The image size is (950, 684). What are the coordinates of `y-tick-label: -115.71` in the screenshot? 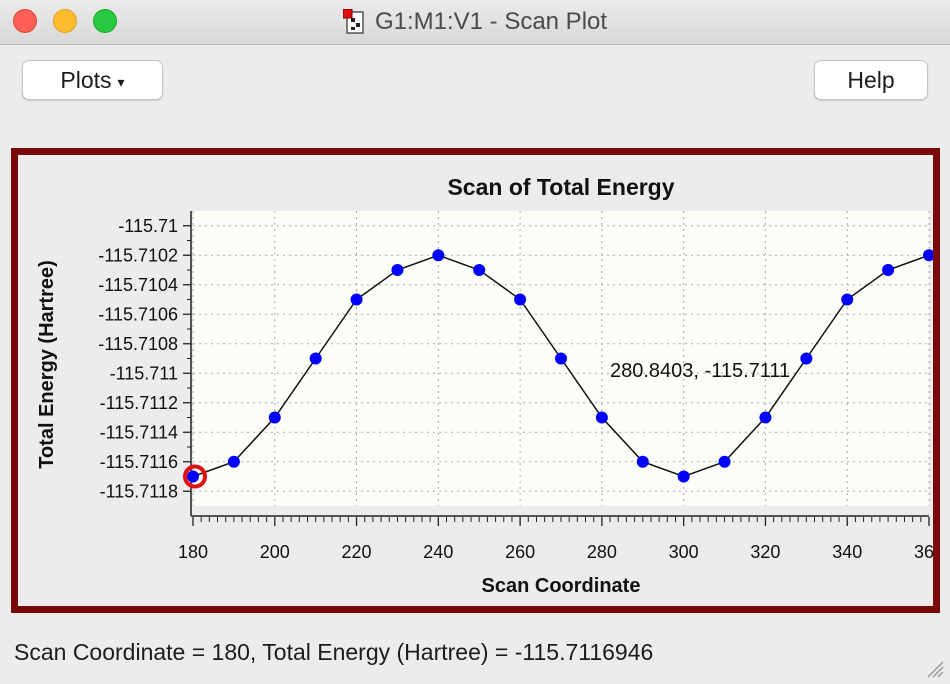 It's located at (148, 226).